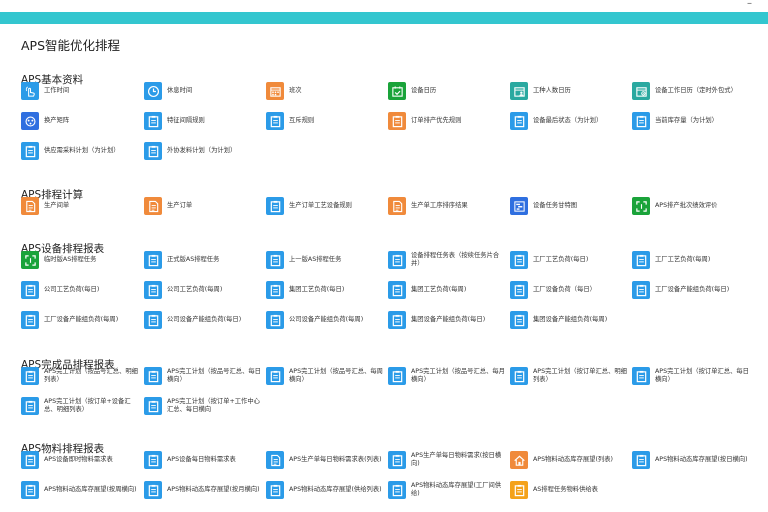 This screenshot has width=768, height=512. I want to click on menu-item: 设备工作日历（定时外包式）, so click(690, 91).